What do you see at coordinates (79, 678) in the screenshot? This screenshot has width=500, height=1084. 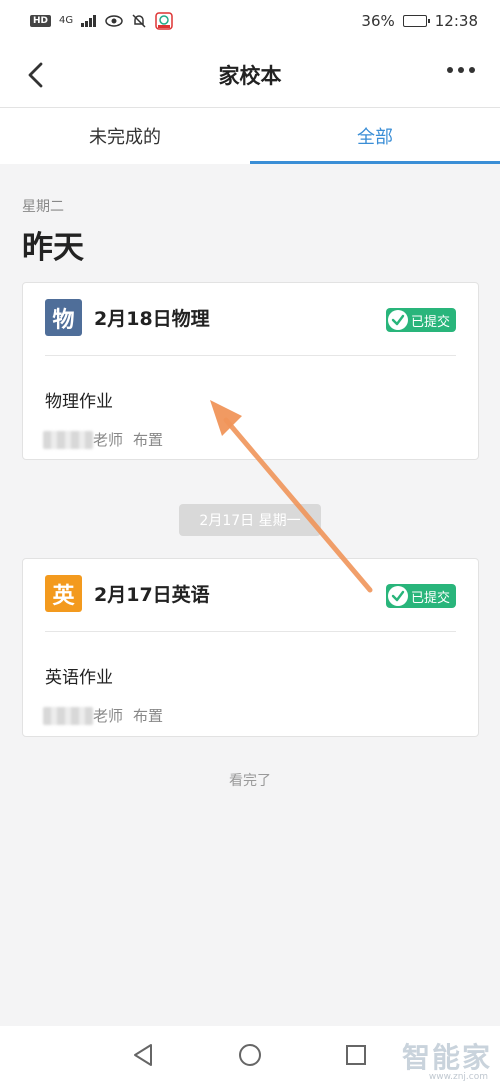 I see `homework-title: 英语作业` at bounding box center [79, 678].